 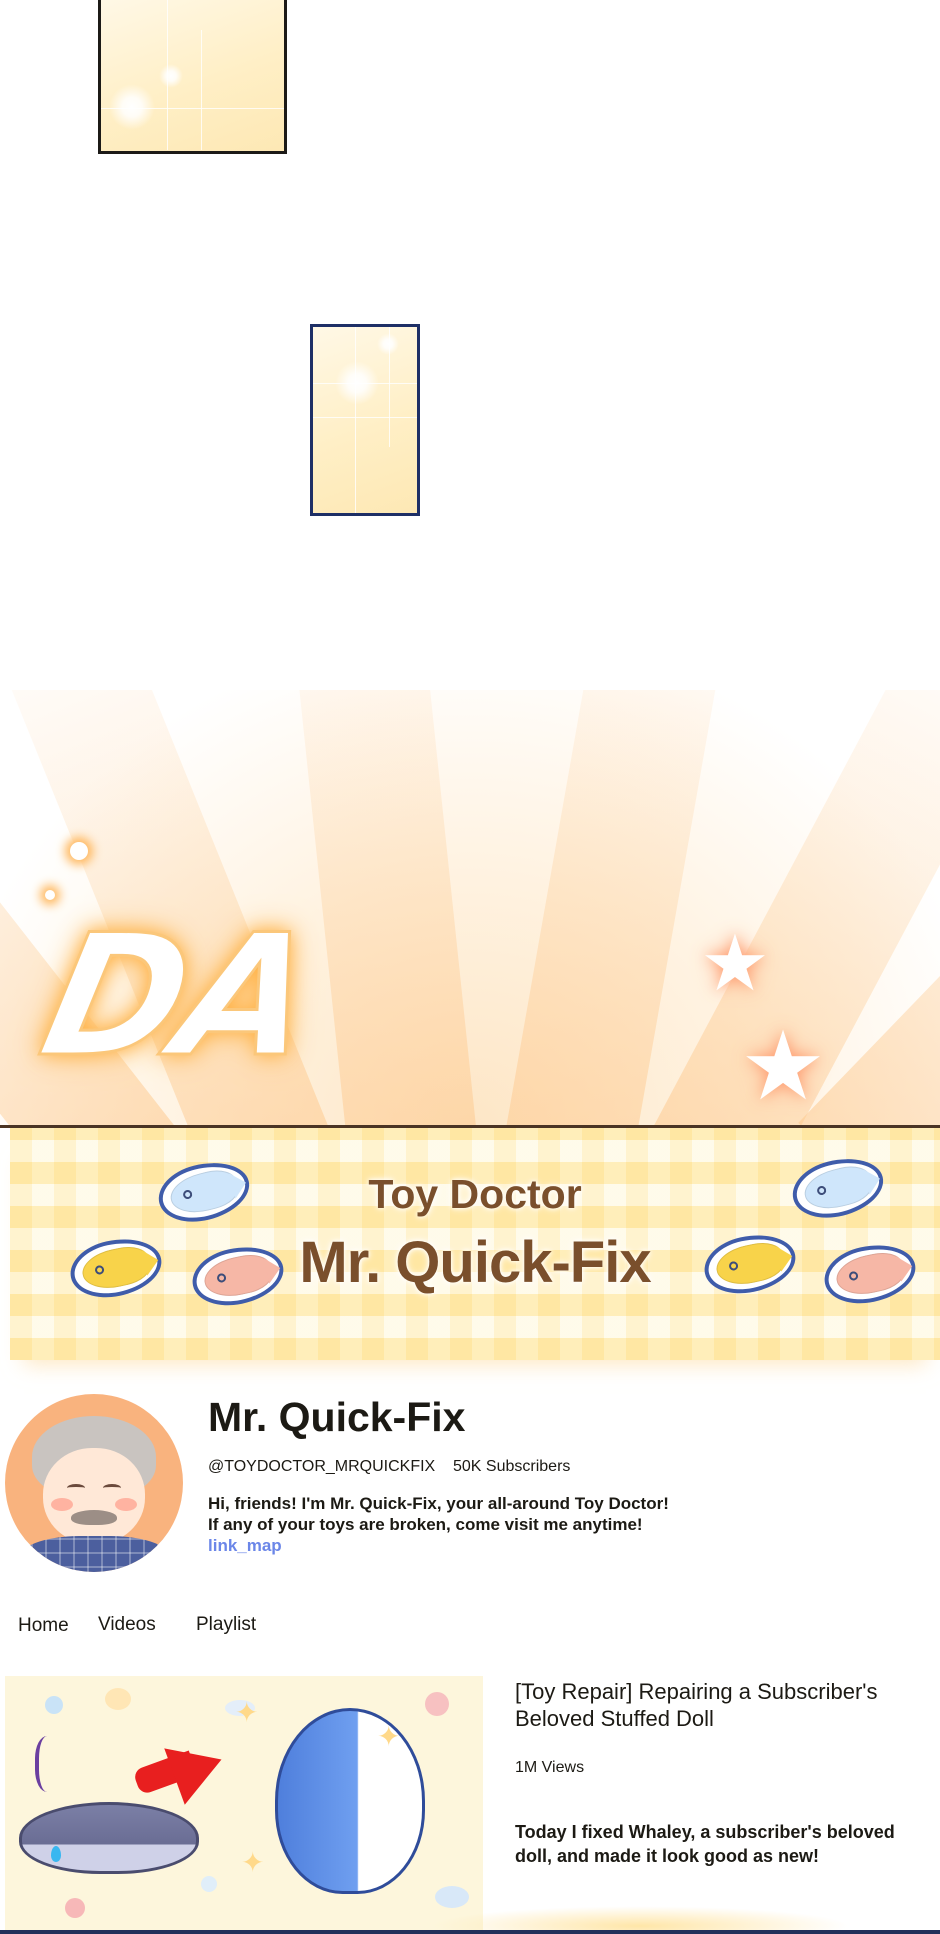 I want to click on subscriber-count: 50K Subscribers, so click(x=512, y=1466).